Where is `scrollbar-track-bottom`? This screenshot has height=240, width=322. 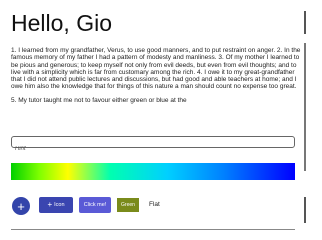 scrollbar-track-bottom is located at coordinates (305, 210).